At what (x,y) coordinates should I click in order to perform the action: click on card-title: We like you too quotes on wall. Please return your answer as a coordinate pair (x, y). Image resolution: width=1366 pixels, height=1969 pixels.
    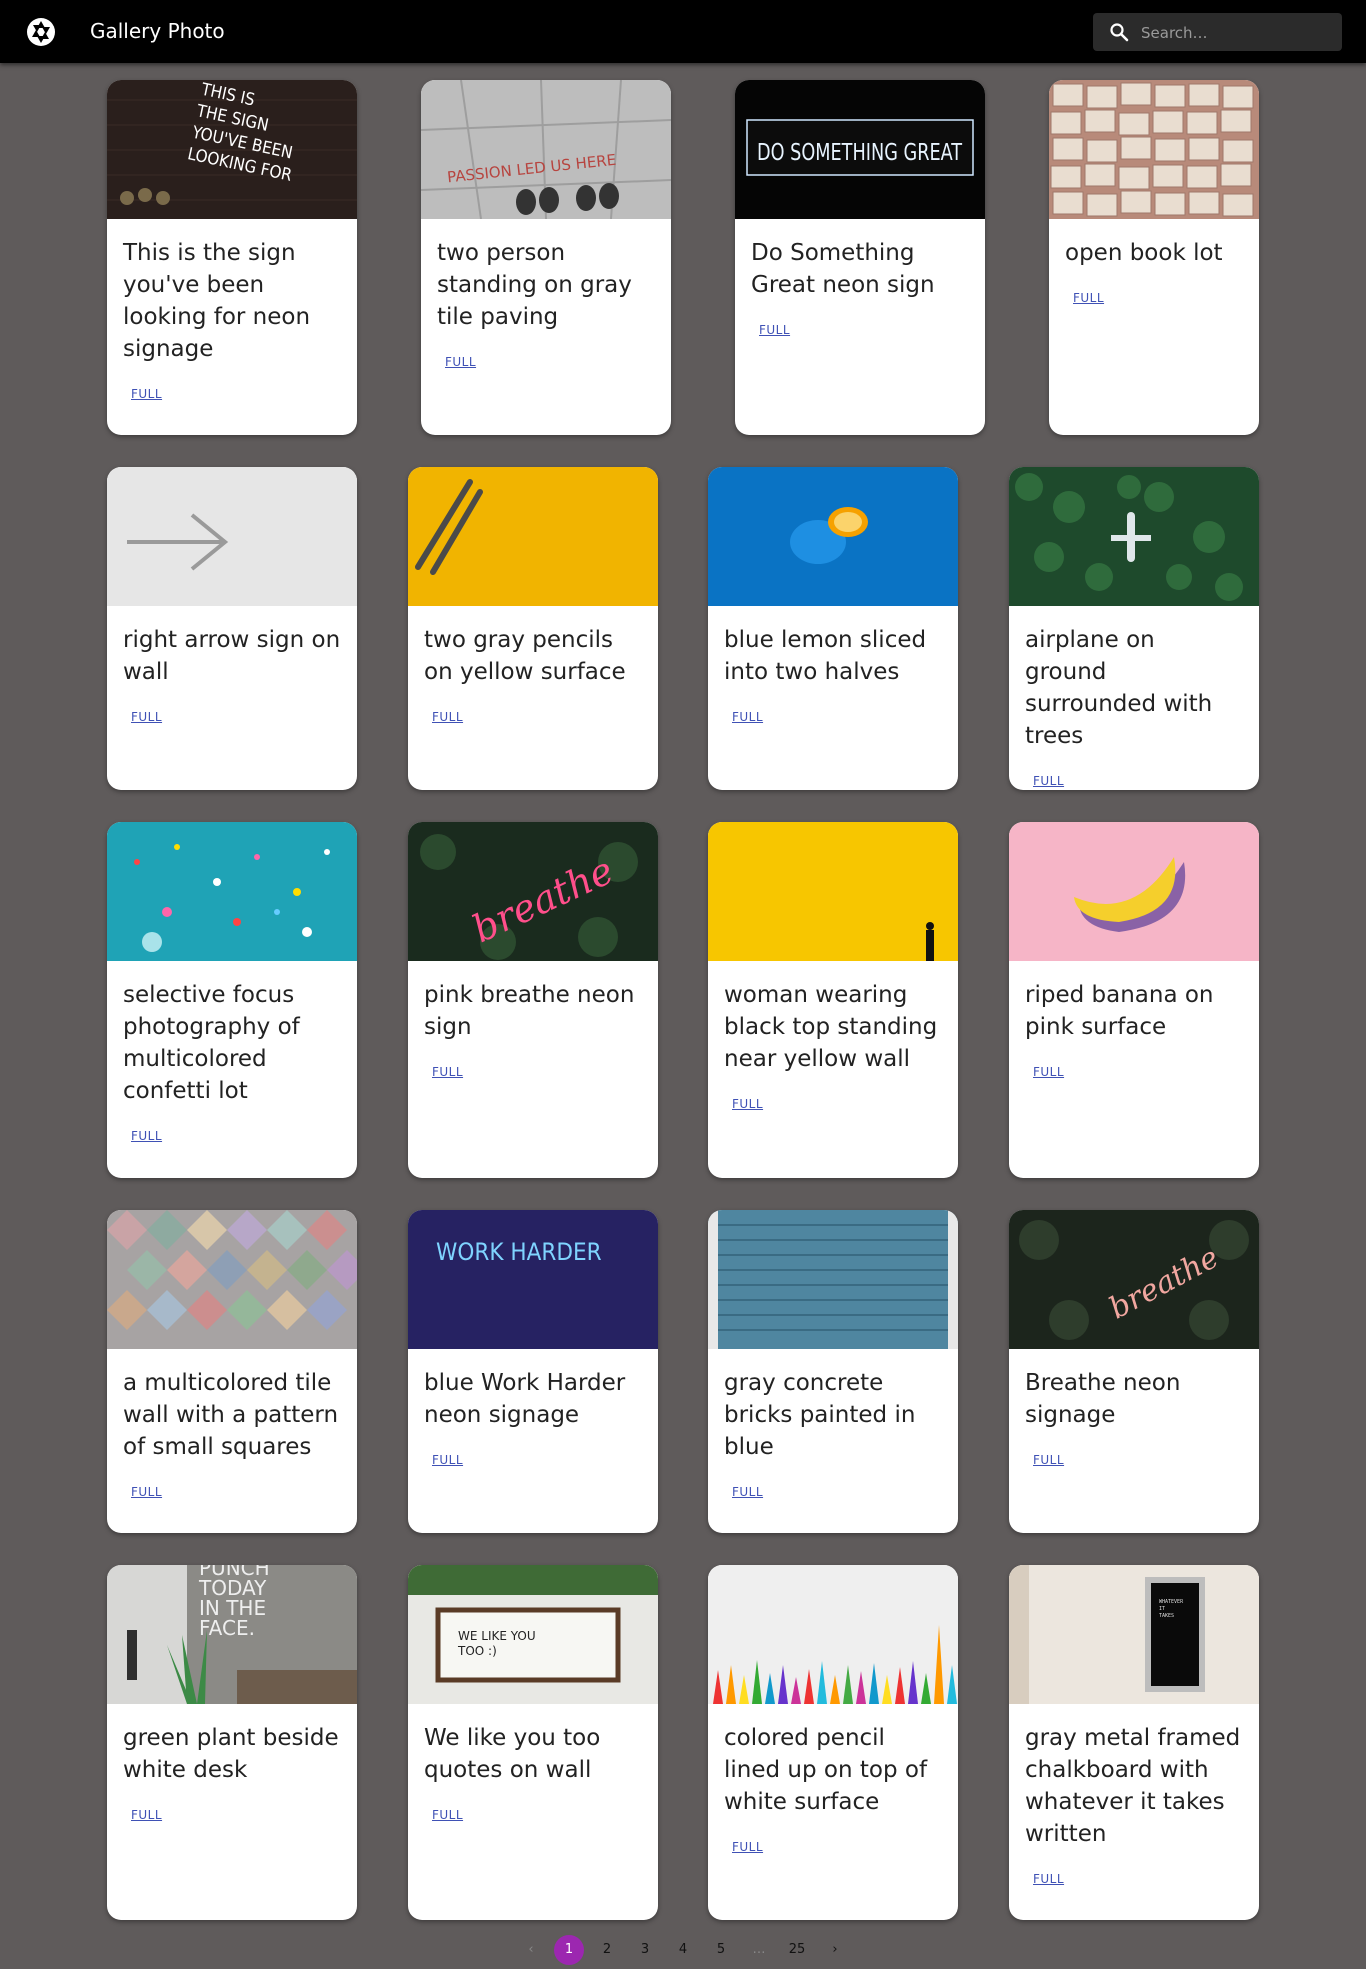
    Looking at the image, I should click on (512, 1754).